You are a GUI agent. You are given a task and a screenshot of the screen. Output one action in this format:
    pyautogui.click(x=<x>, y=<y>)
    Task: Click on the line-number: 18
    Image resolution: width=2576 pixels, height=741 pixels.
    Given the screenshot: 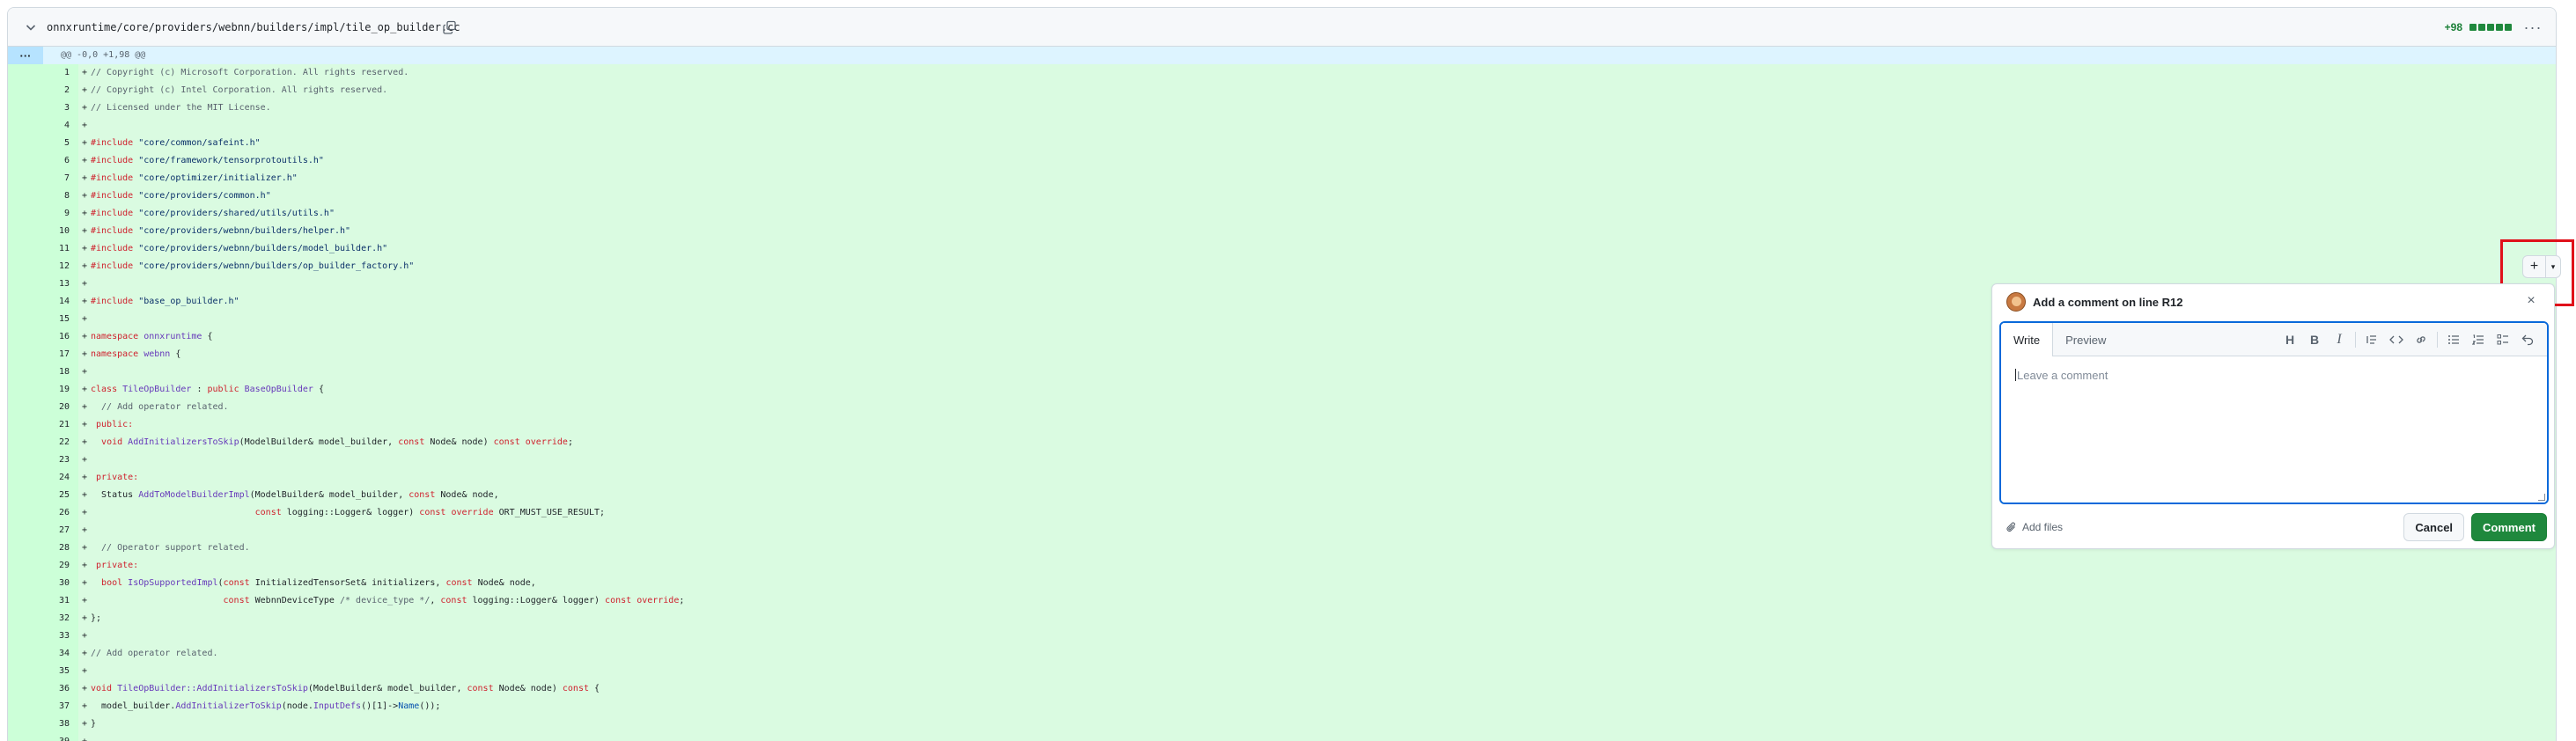 What is the action you would take?
    pyautogui.click(x=43, y=372)
    